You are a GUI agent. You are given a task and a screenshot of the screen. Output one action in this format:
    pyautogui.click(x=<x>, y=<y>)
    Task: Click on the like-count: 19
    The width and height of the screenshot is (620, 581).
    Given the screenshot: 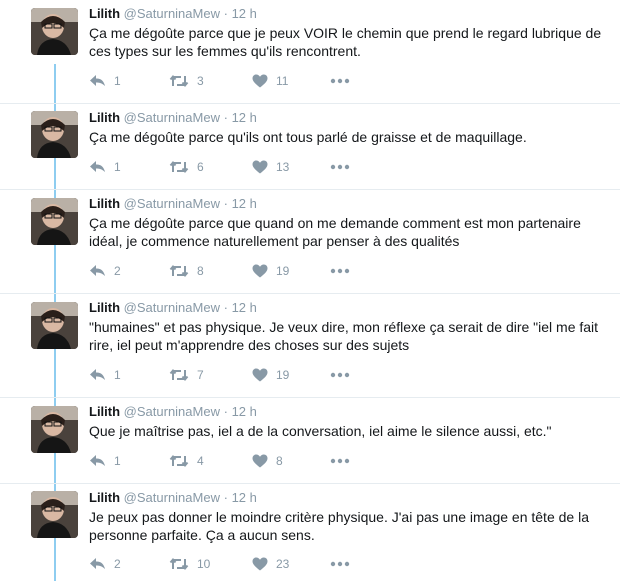 What is the action you would take?
    pyautogui.click(x=283, y=375)
    